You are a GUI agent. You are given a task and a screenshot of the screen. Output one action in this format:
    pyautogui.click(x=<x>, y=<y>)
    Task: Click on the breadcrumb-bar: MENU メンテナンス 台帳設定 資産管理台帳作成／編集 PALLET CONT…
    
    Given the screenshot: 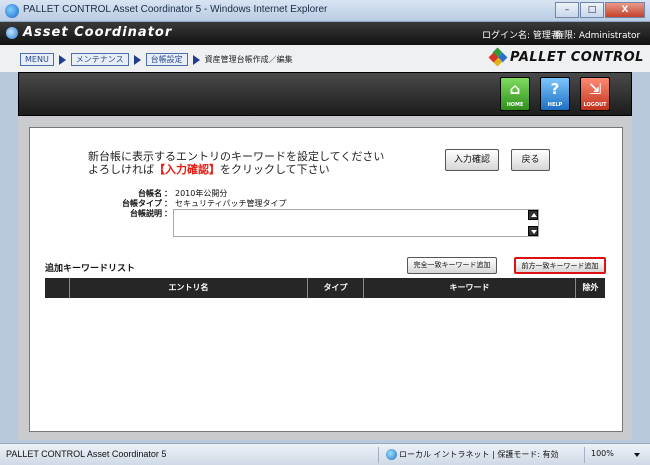 What is the action you would take?
    pyautogui.click(x=325, y=58)
    